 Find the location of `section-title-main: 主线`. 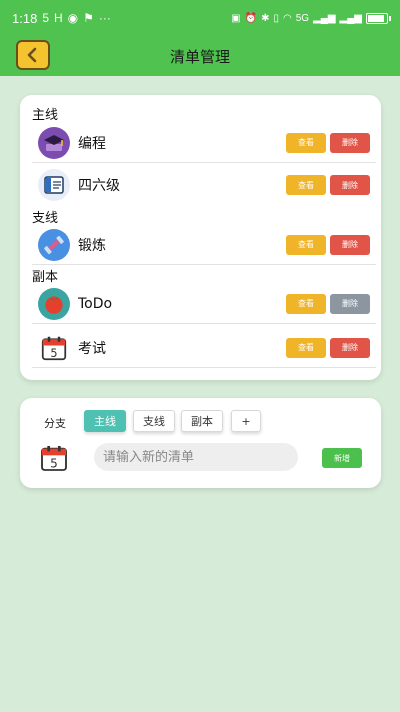

section-title-main: 主线 is located at coordinates (45, 115).